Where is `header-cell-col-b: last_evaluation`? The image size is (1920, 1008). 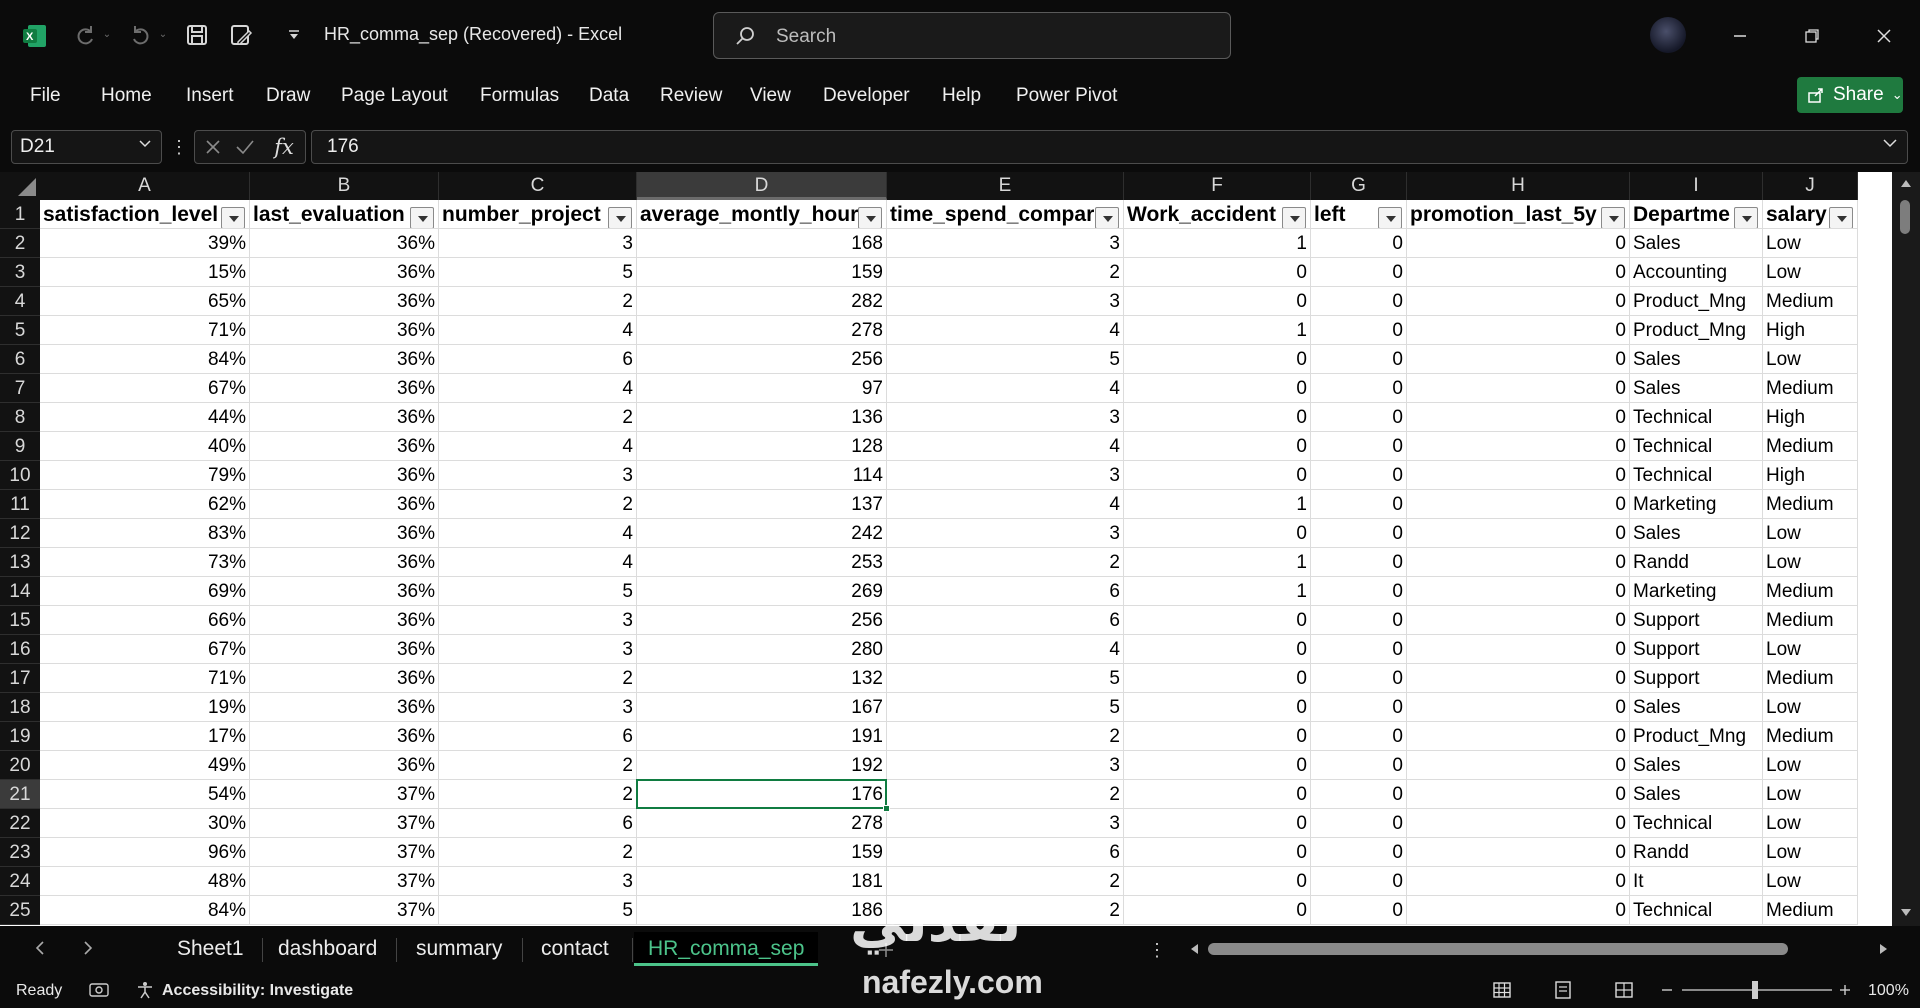
header-cell-col-b: last_evaluation is located at coordinates (344, 214).